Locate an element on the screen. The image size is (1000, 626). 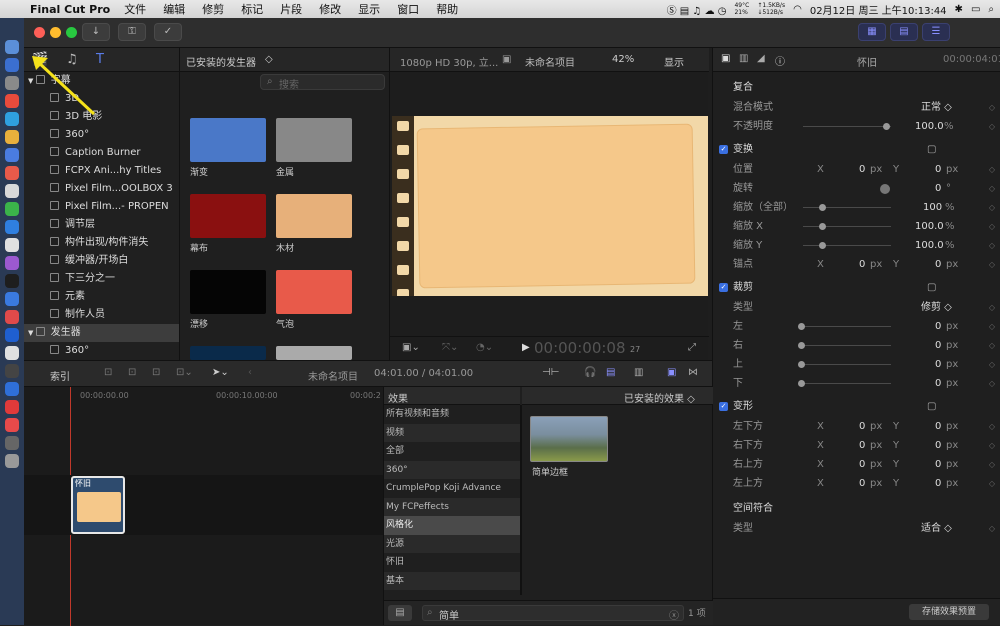
param-value: 适合 ◇ is located at coordinates (936, 528).